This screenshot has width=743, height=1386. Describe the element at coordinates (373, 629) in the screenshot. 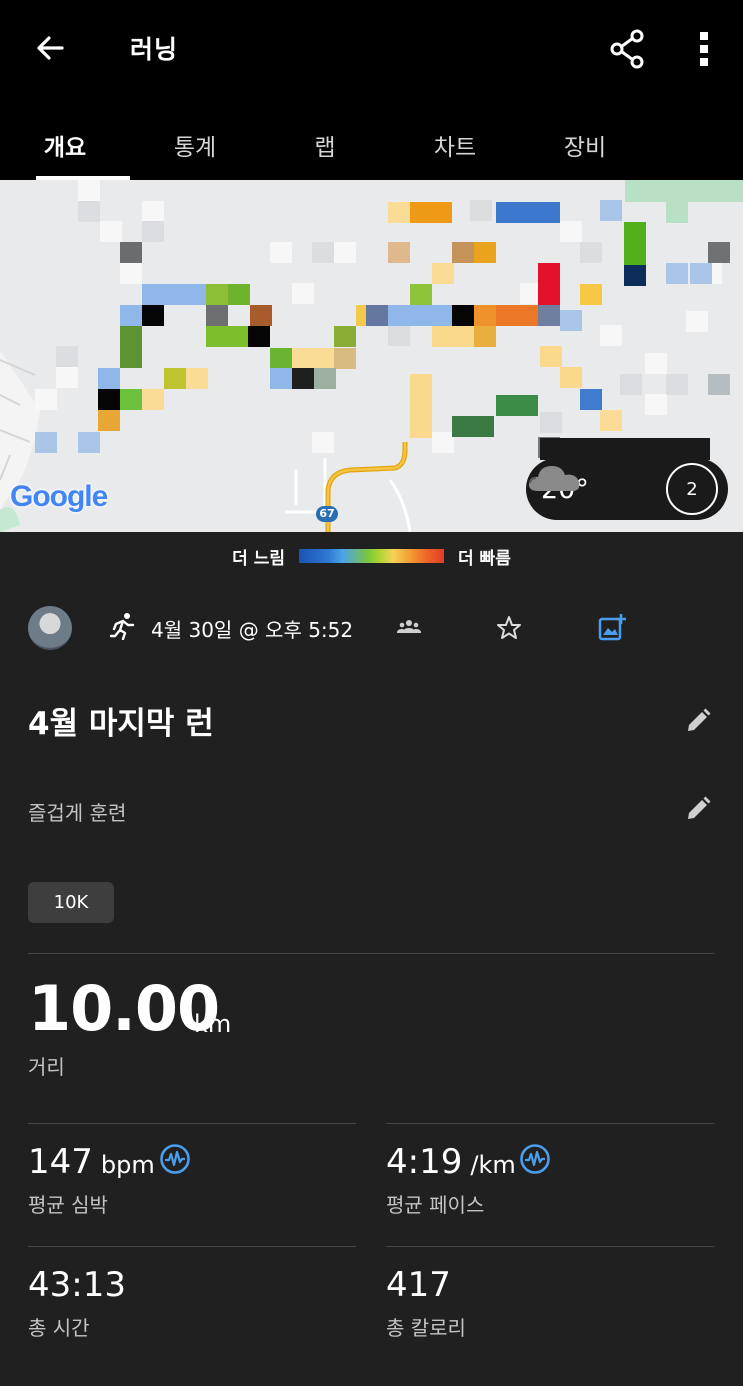

I see `activity-info-row: 4월 30일 @ 오후 5:52` at that location.